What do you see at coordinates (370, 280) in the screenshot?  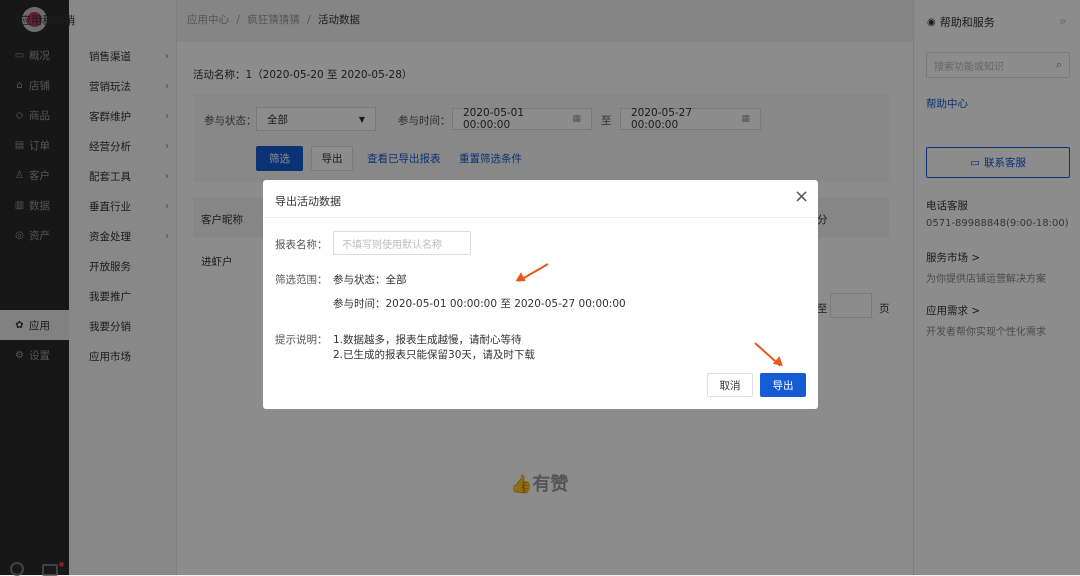 I see `scope-status: 参与状态：全部` at bounding box center [370, 280].